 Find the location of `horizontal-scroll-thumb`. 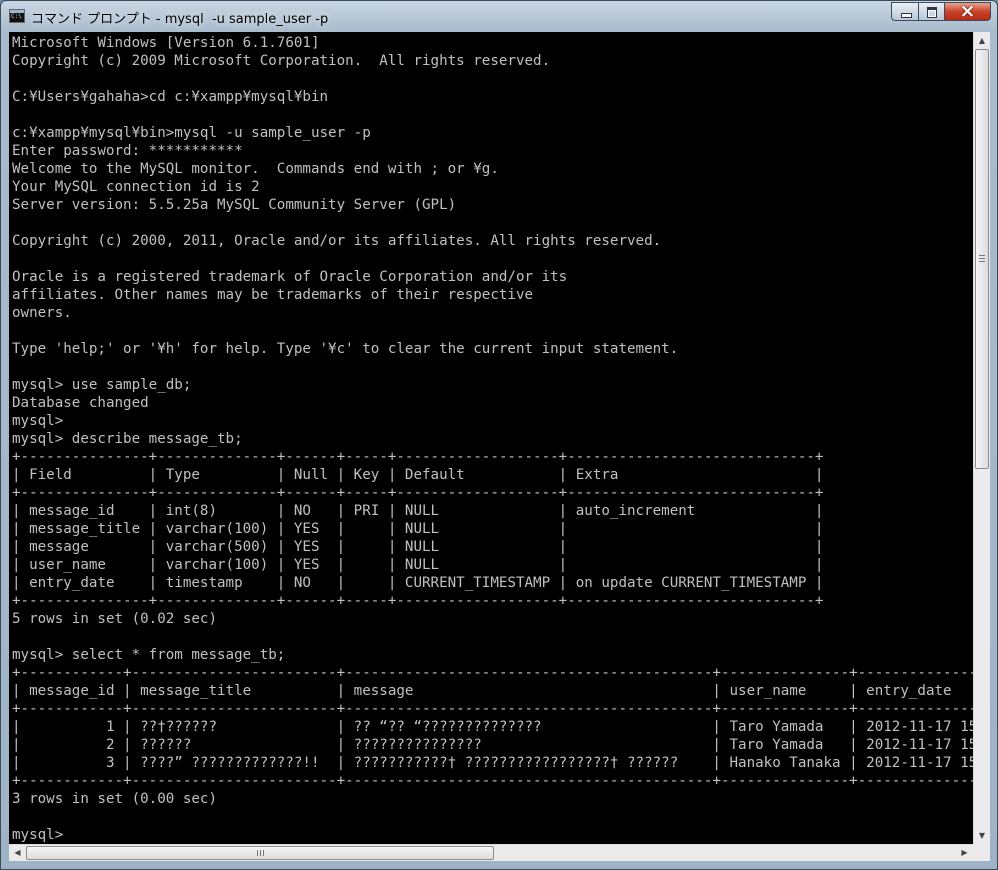

horizontal-scroll-thumb is located at coordinates (260, 853).